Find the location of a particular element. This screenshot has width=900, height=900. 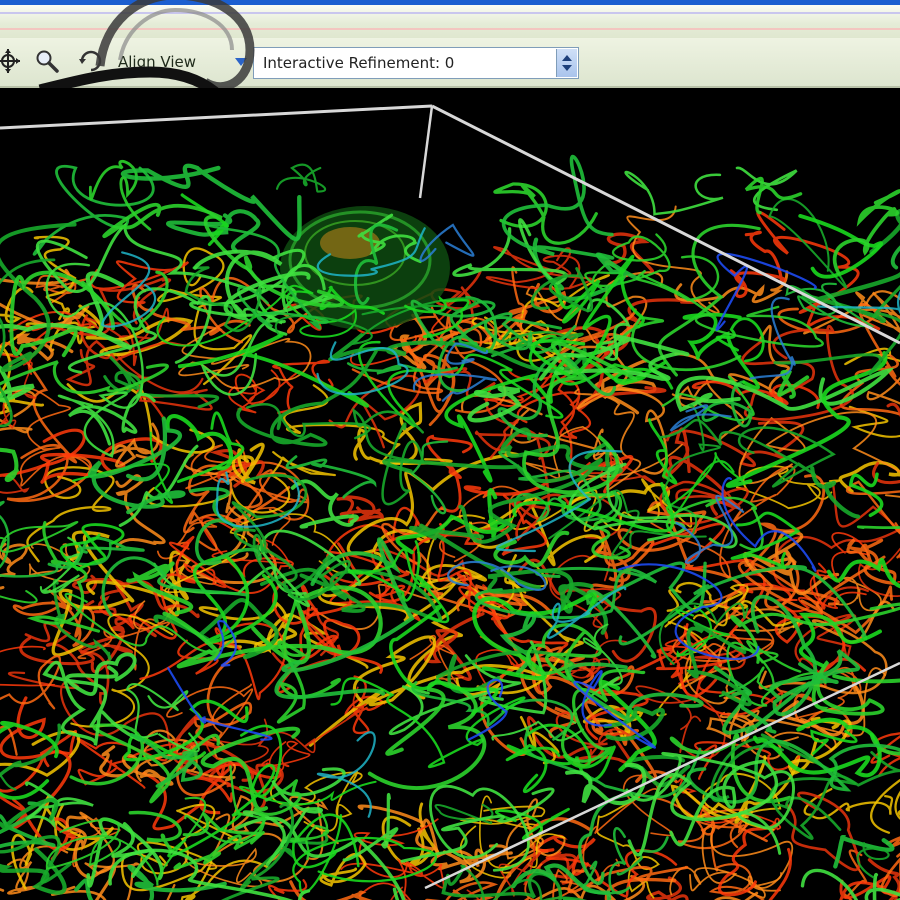

titlebar-accent-stripe is located at coordinates (450, 13).